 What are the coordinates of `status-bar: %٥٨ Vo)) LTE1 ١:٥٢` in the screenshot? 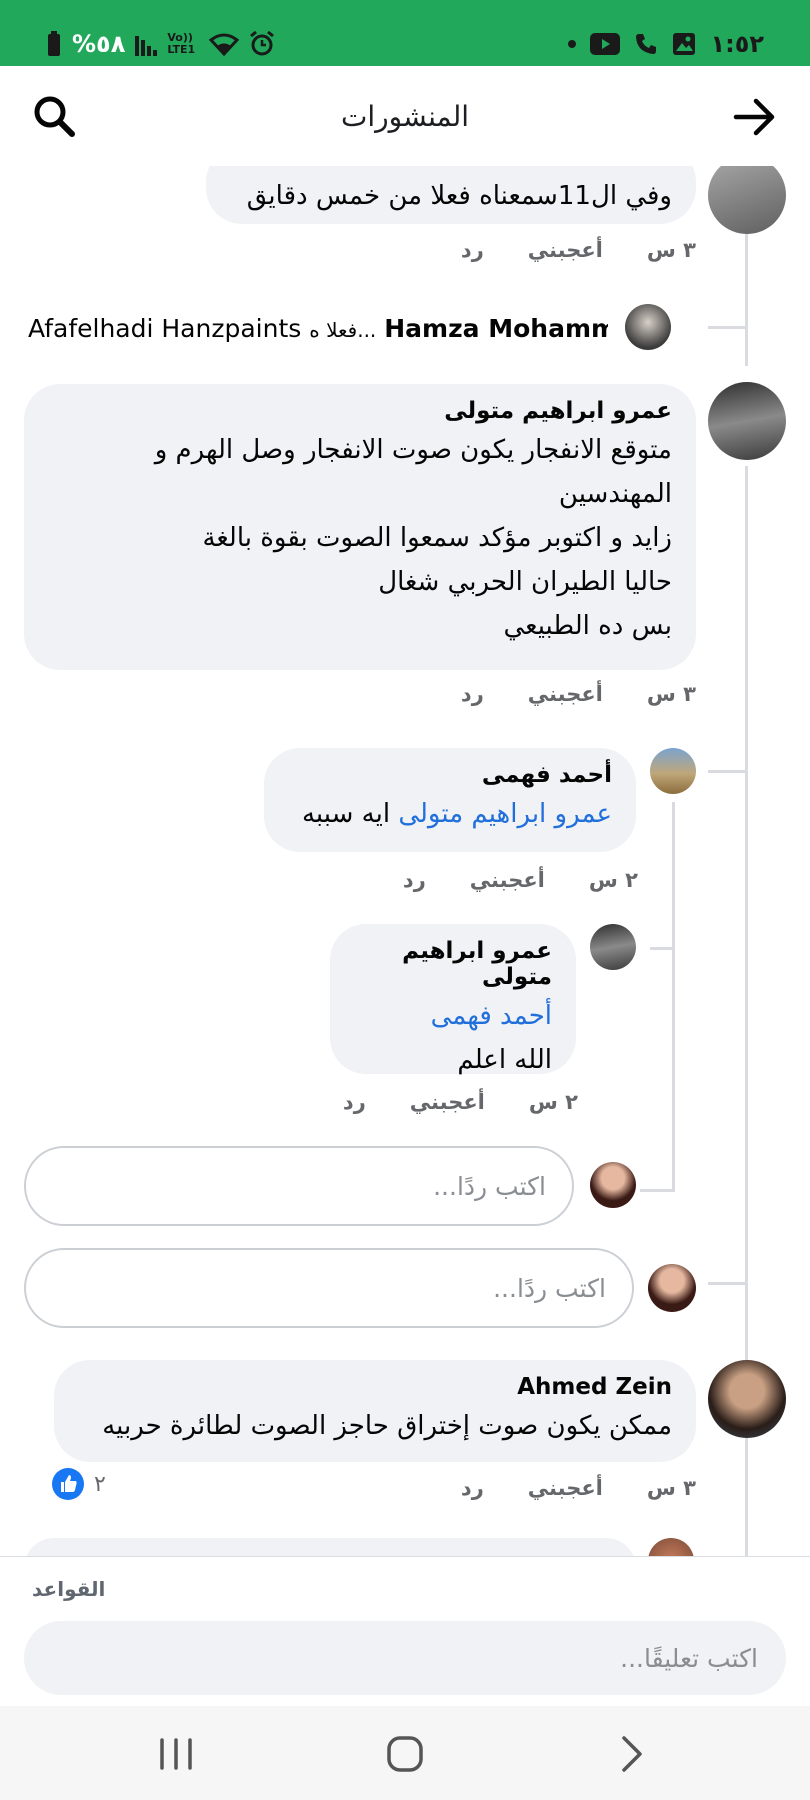 It's located at (405, 33).